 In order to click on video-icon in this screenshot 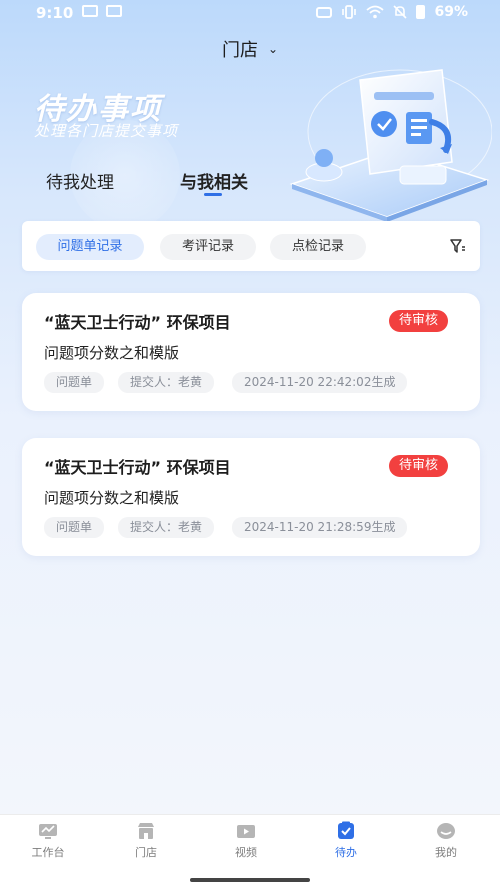, I will do `click(246, 831)`.